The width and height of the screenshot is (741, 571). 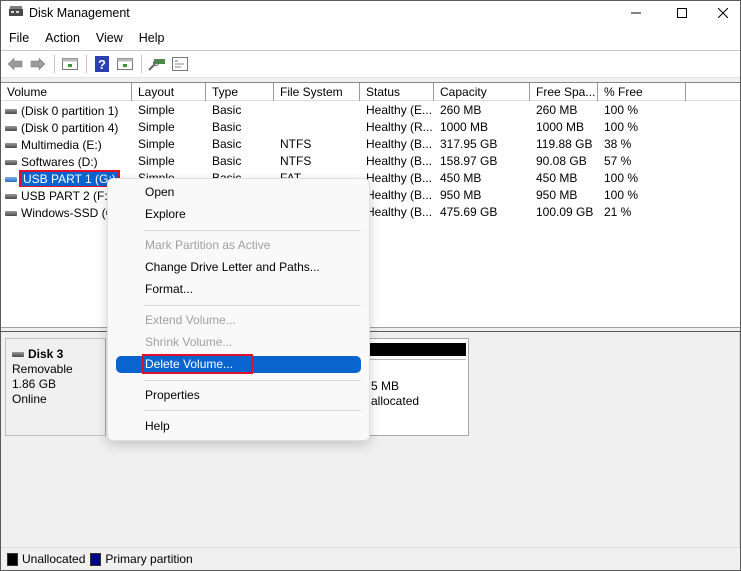 I want to click on help-button: ?, so click(x=102, y=64).